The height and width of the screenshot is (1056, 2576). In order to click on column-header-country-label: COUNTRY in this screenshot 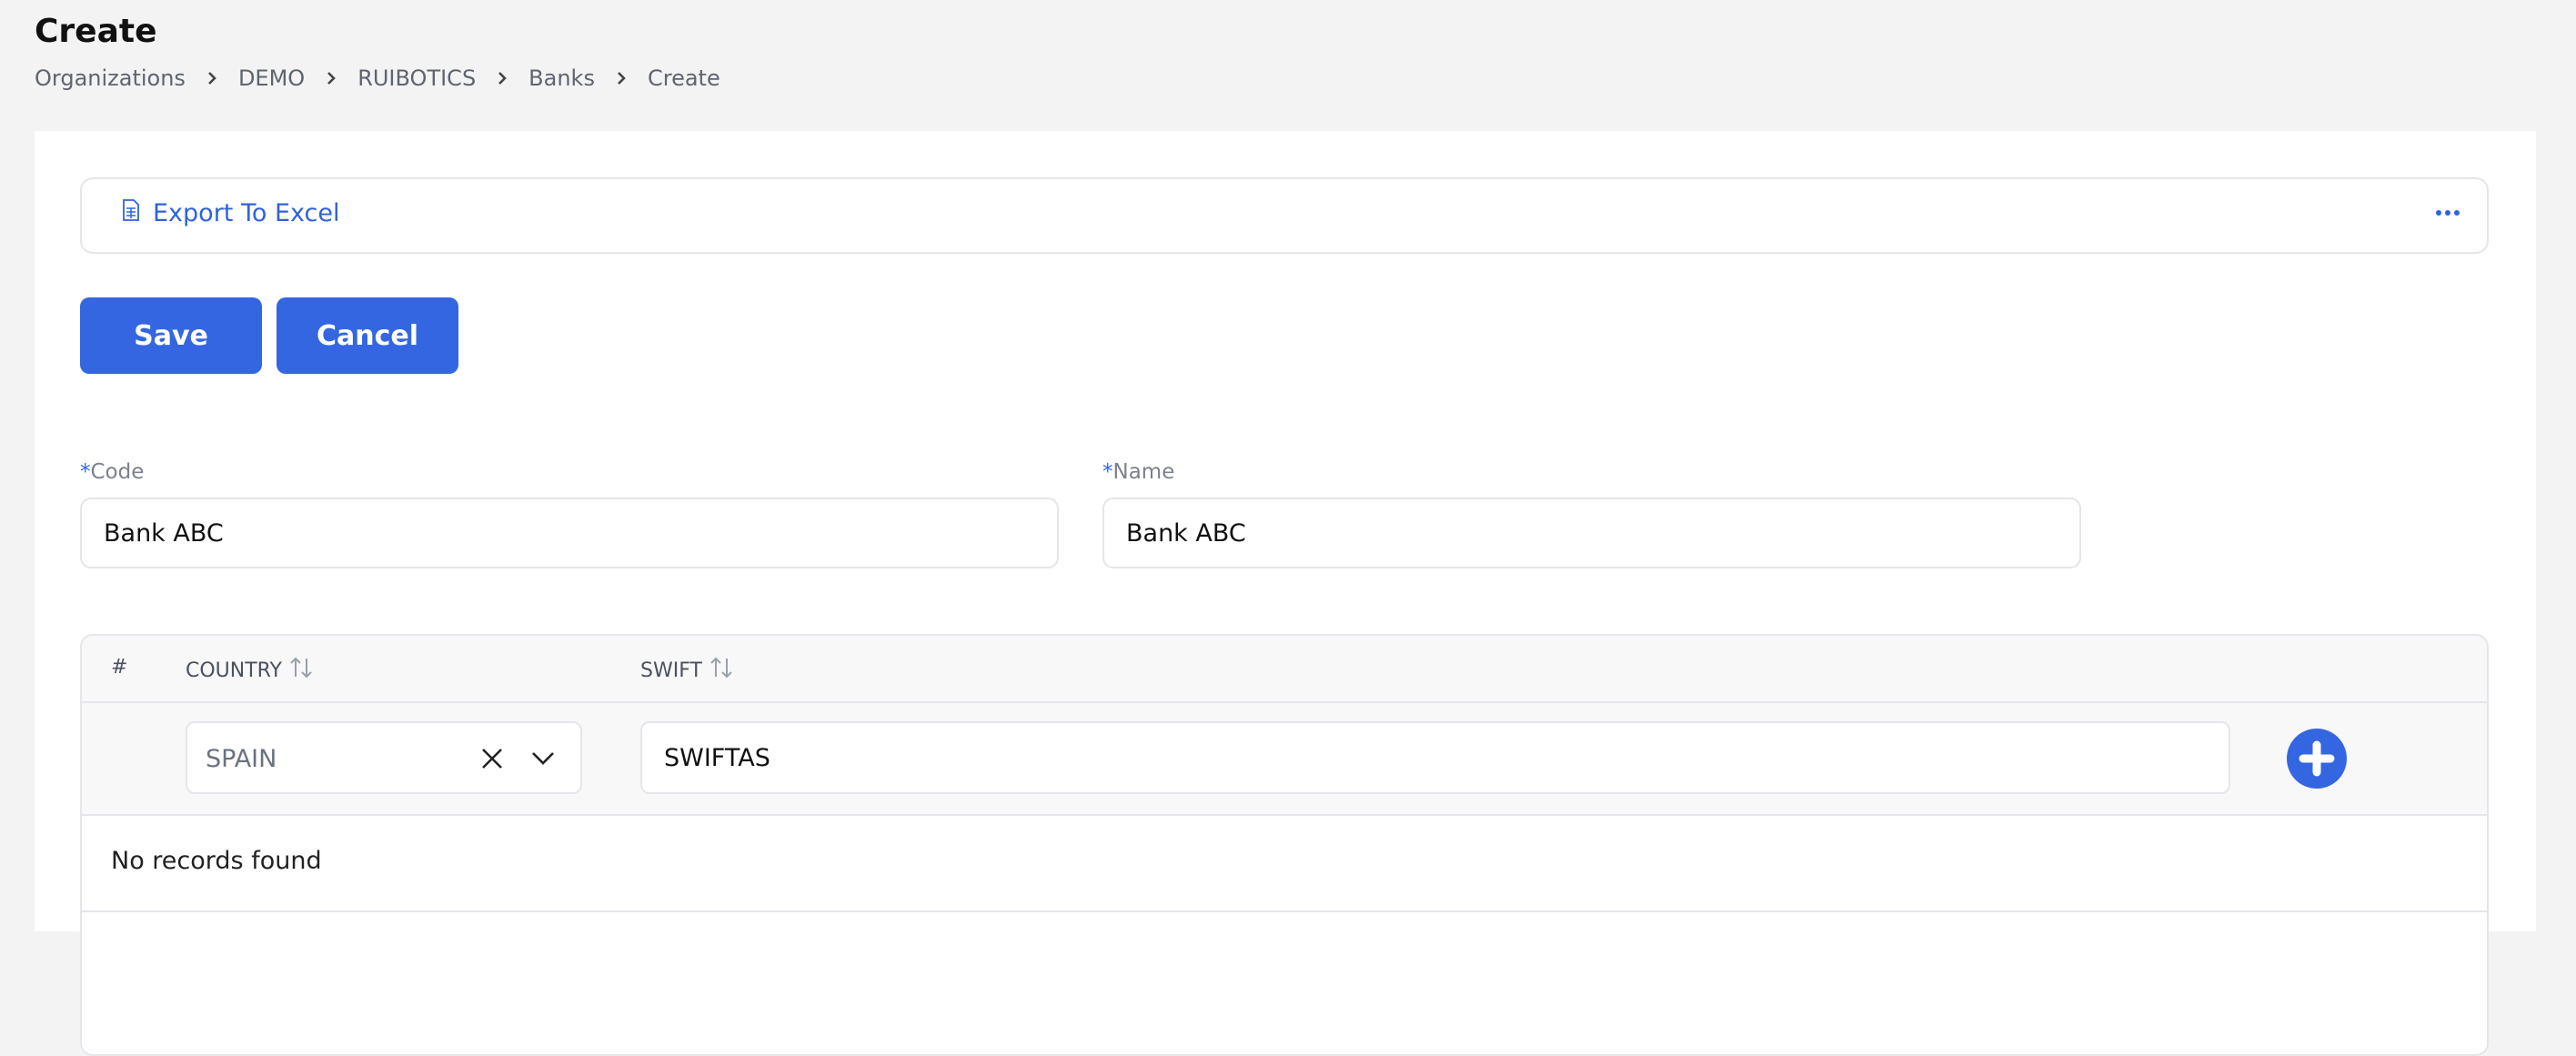, I will do `click(234, 670)`.